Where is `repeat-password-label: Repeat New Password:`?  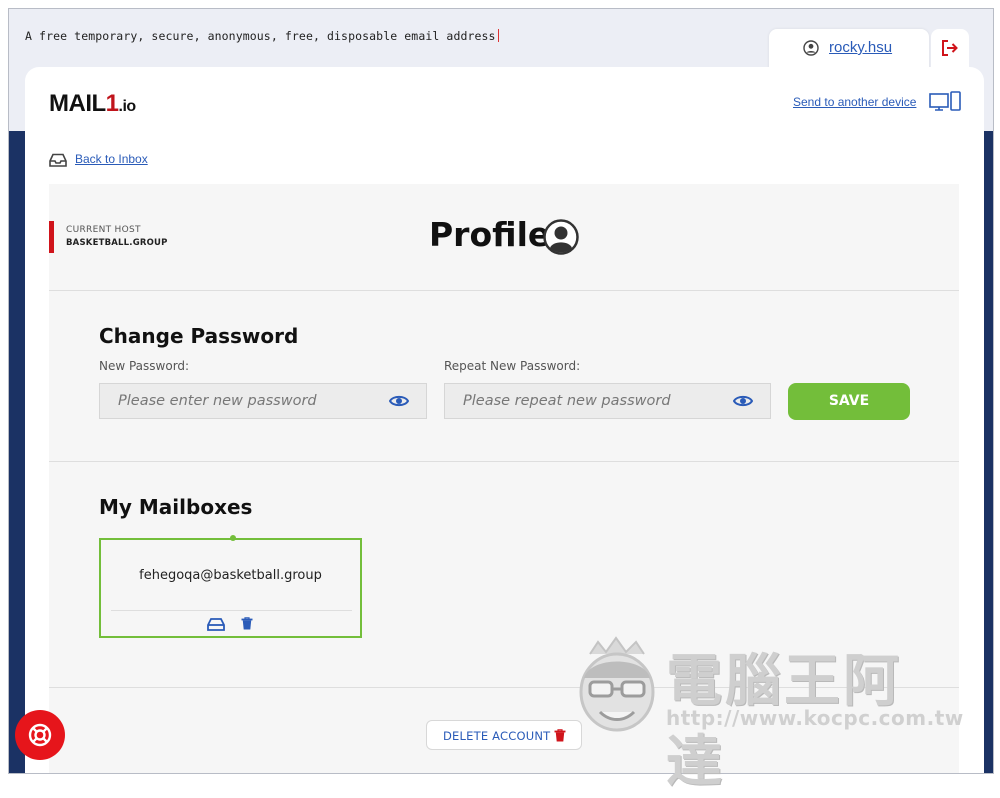
repeat-password-label: Repeat New Password: is located at coordinates (512, 366).